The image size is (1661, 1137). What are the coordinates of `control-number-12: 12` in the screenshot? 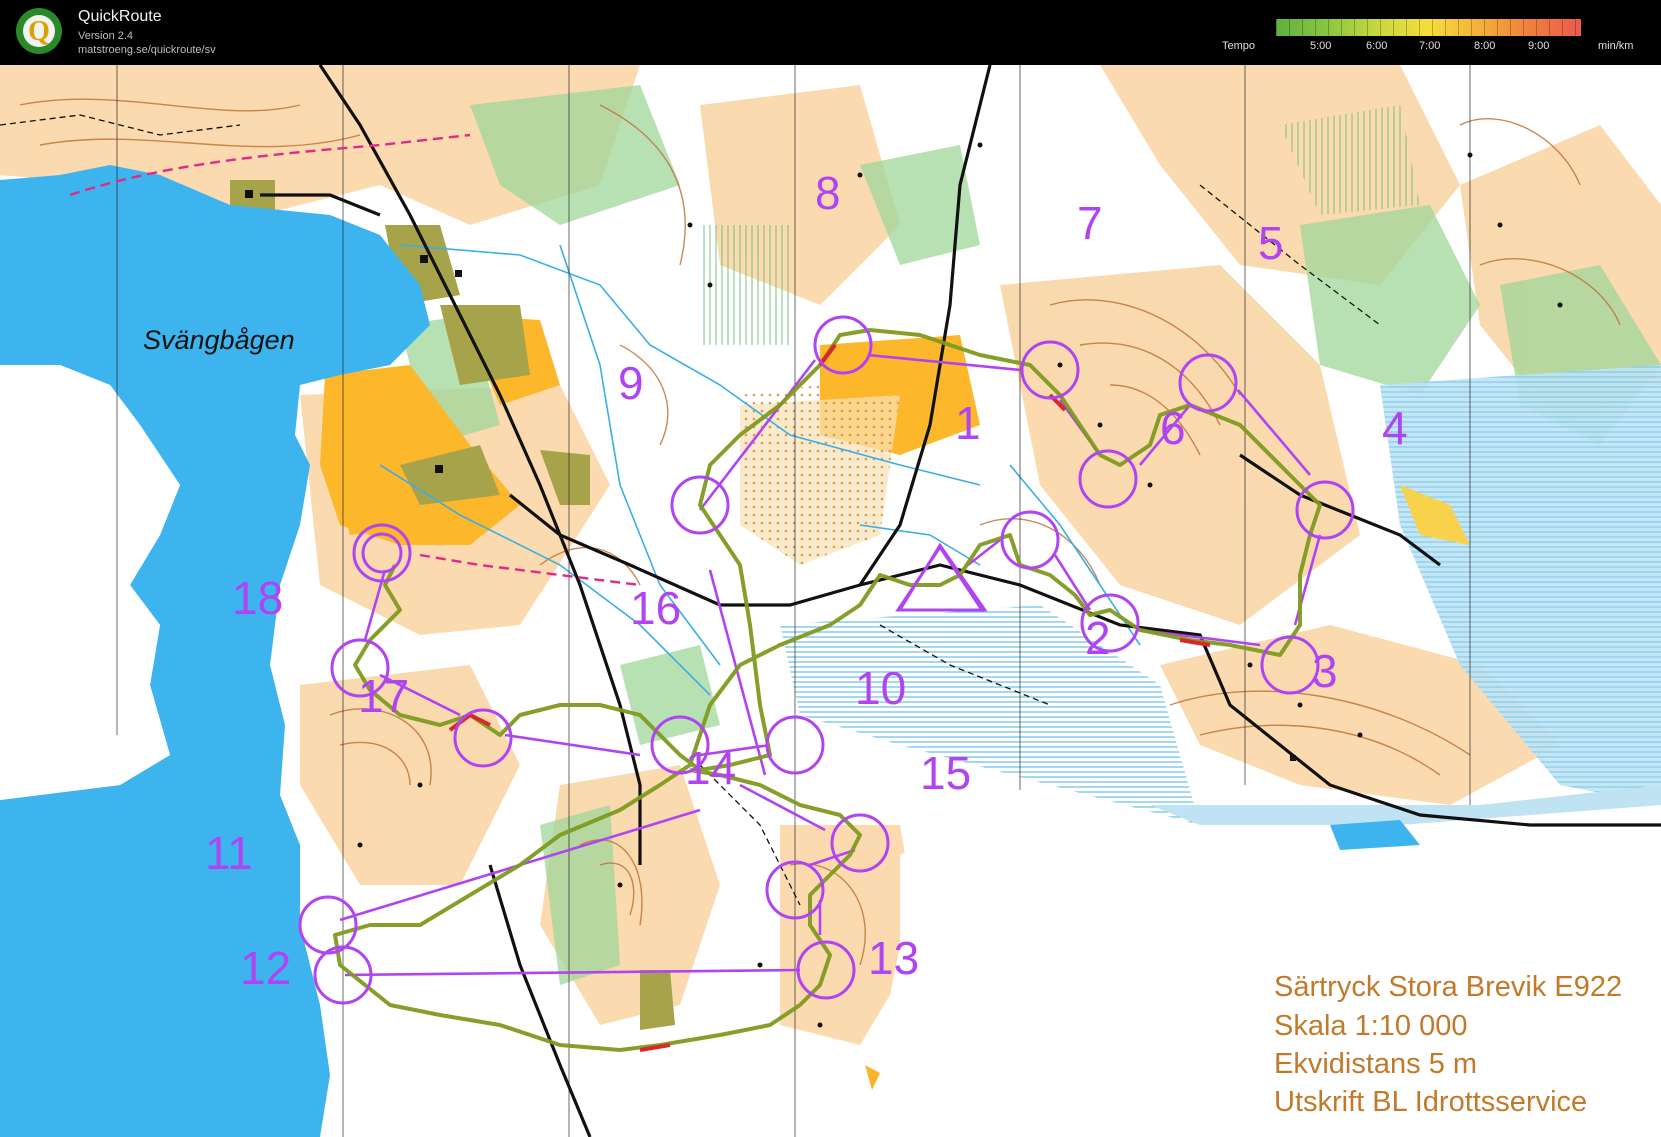 It's located at (266, 968).